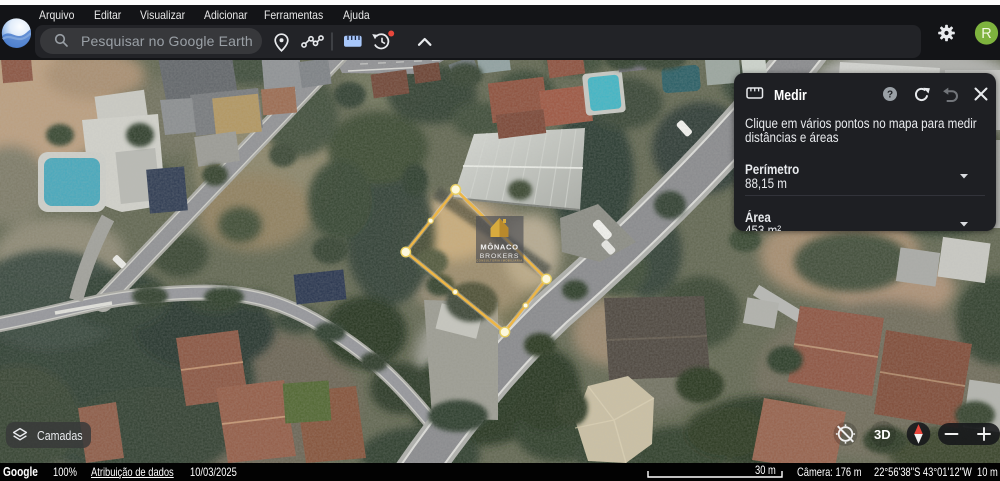 Image resolution: width=1000 pixels, height=481 pixels. I want to click on svg-text: R, so click(986, 34).